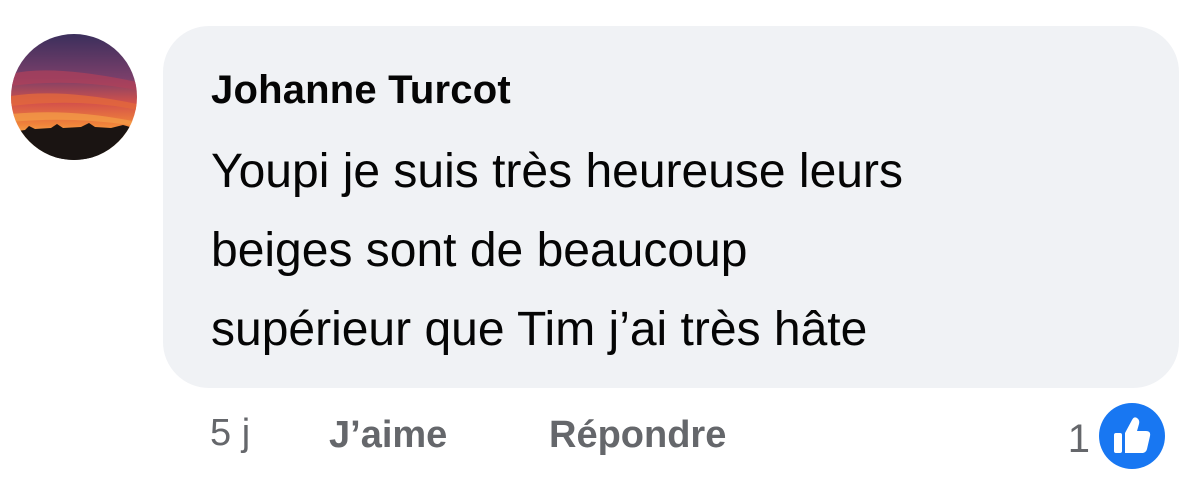 This screenshot has width=1200, height=494. I want to click on avatar, so click(74, 97).